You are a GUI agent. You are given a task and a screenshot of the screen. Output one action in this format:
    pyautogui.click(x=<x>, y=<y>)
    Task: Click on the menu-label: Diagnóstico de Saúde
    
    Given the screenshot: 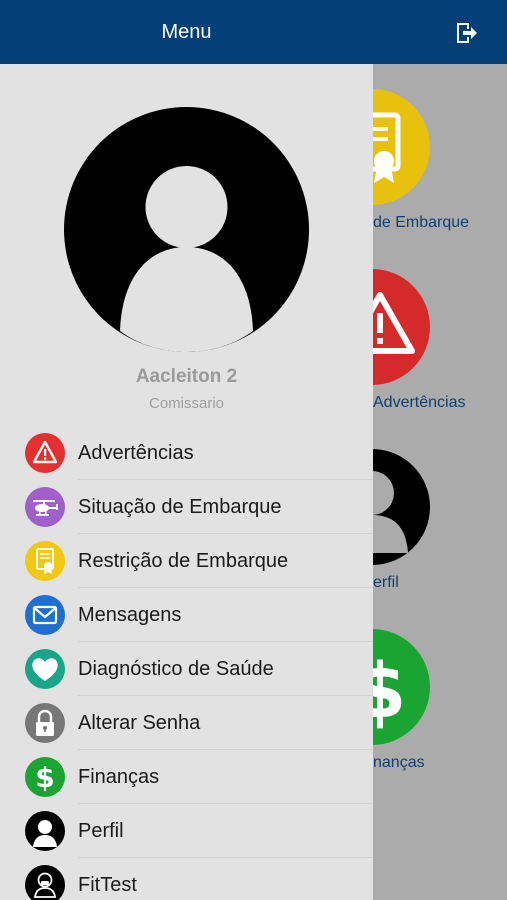 What is the action you would take?
    pyautogui.click(x=176, y=668)
    